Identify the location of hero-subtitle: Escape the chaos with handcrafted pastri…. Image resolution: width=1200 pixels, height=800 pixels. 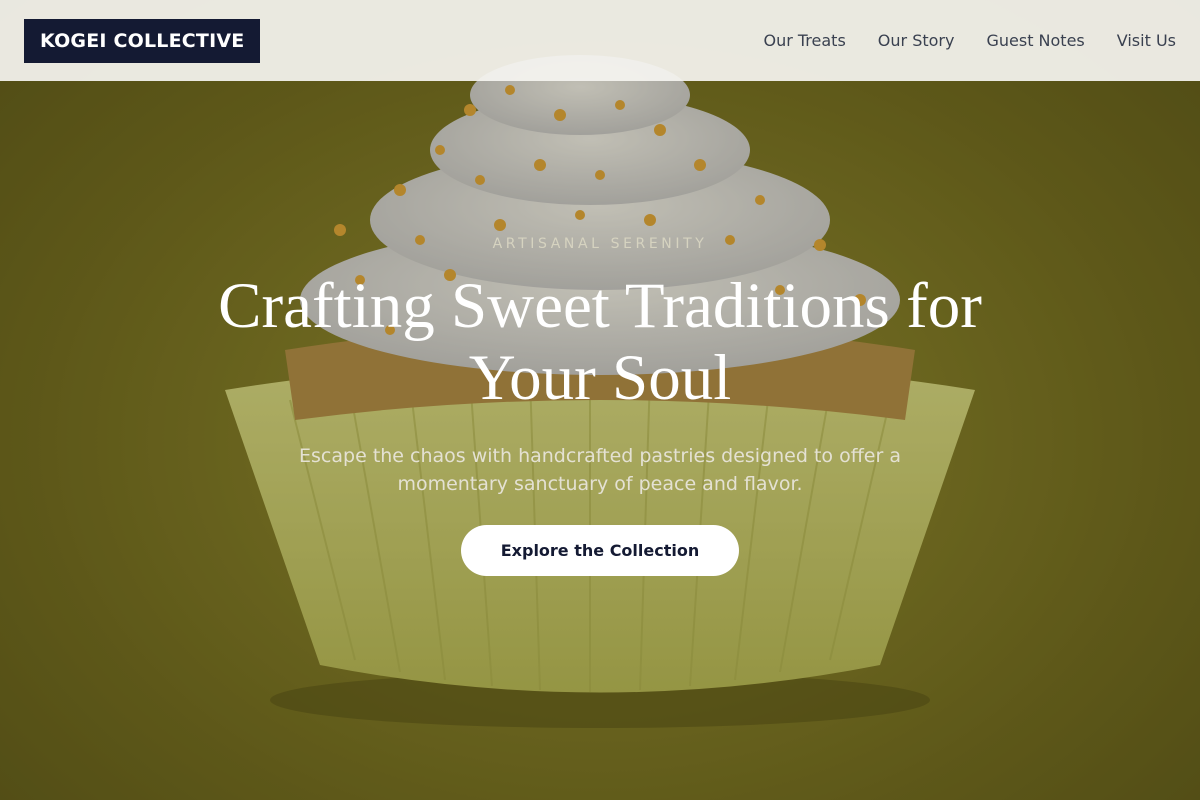
(600, 470).